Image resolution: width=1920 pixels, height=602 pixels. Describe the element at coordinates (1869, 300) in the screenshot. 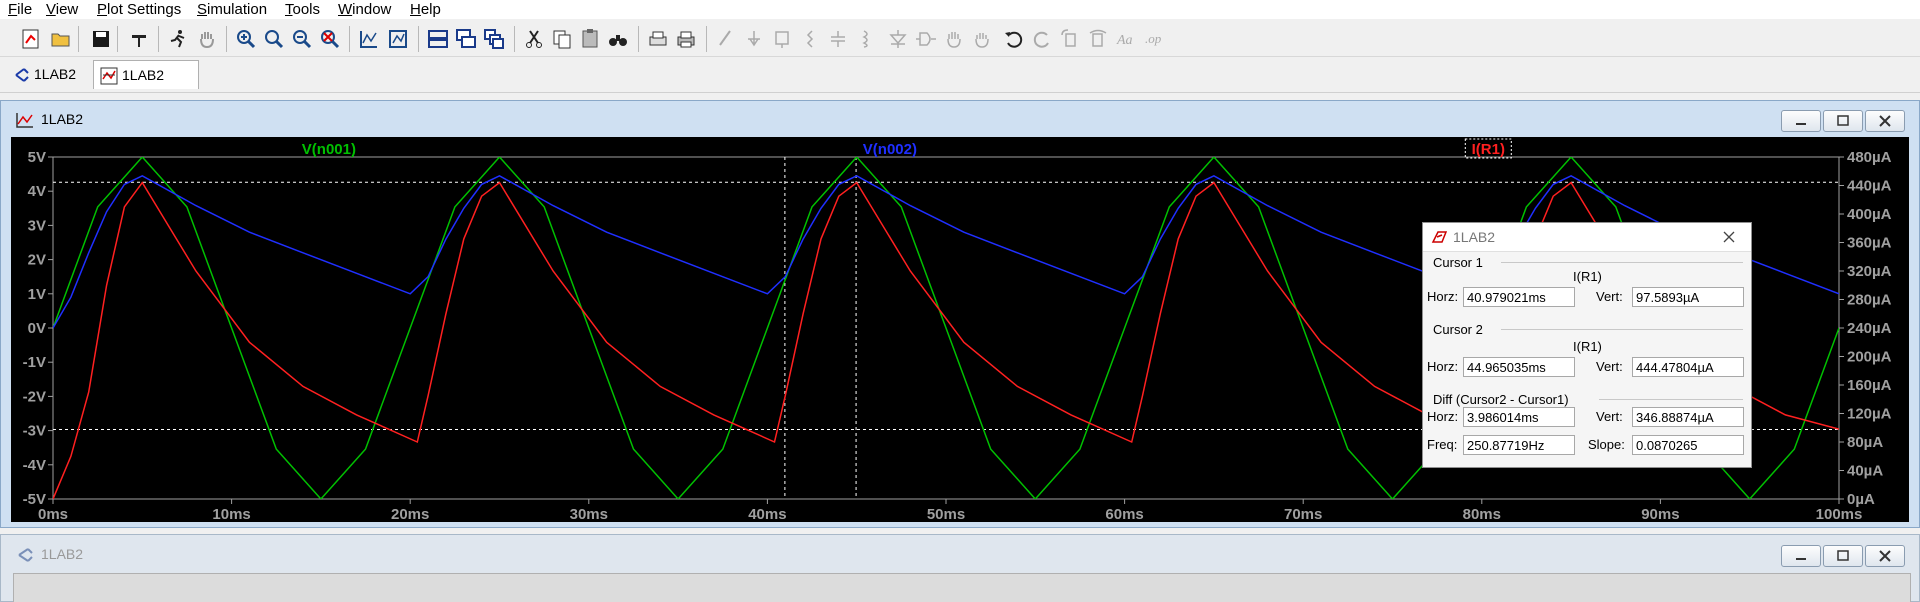

I see `y-tick-label-right: 280µA` at that location.